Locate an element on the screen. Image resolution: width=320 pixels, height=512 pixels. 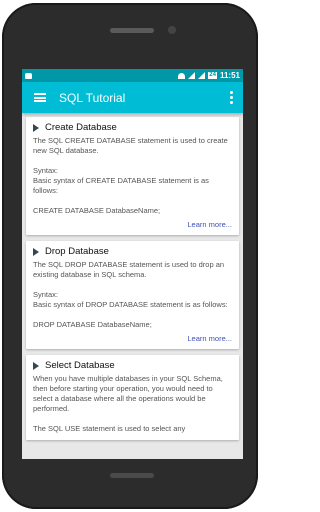
card-example: CREATE DATABASE DatabaseName; is located at coordinates (97, 210).